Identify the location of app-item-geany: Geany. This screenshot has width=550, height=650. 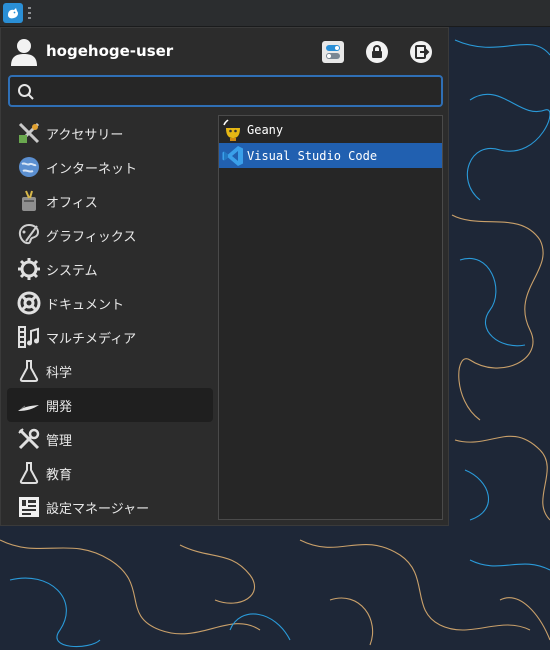
(330, 129).